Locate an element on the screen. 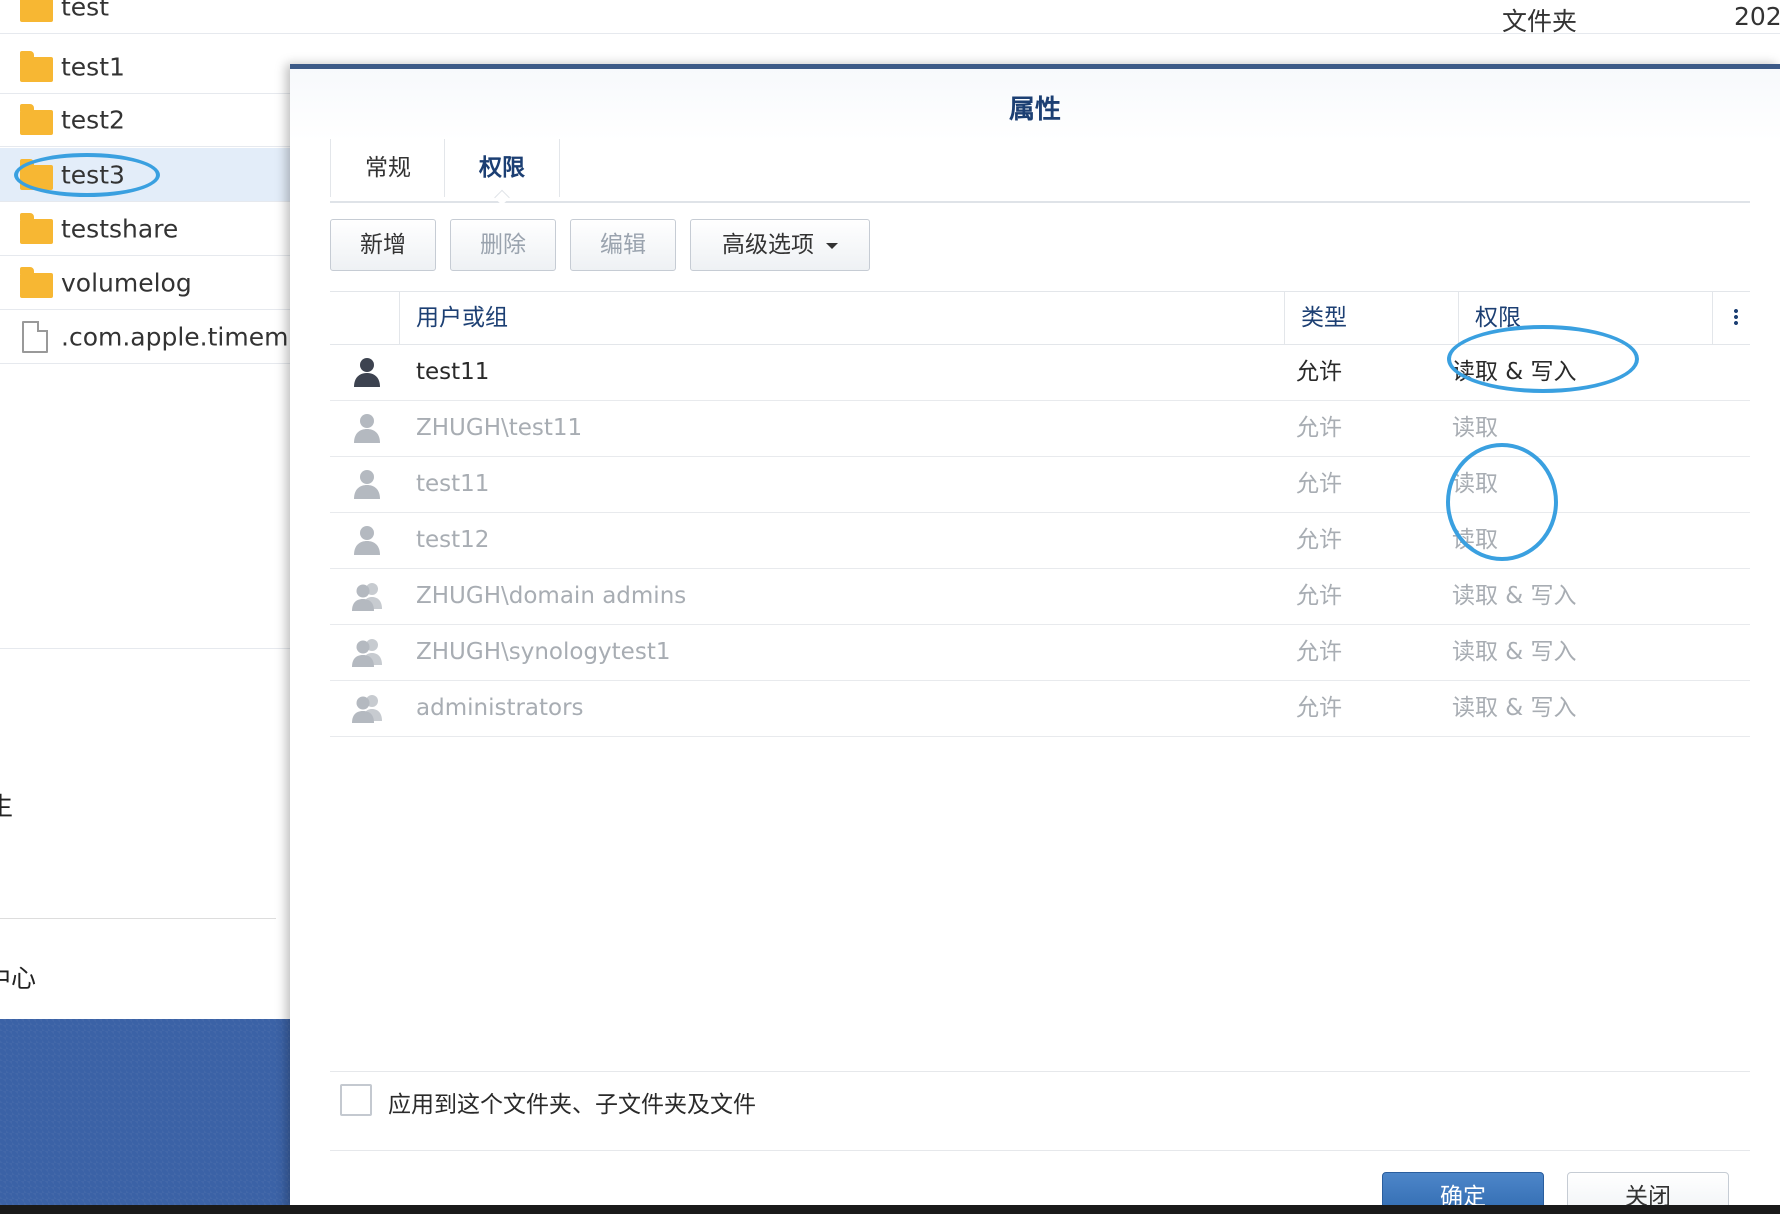  tab-bar: 常规 权限 is located at coordinates (1040, 172).